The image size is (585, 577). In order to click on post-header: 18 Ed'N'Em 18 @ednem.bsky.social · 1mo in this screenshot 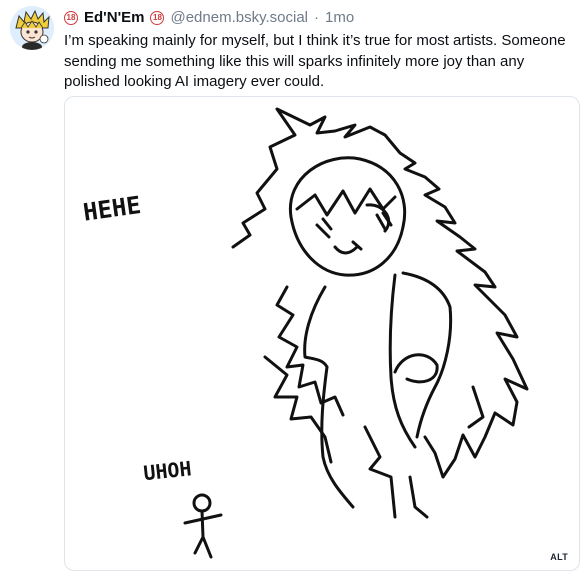, I will do `click(319, 18)`.